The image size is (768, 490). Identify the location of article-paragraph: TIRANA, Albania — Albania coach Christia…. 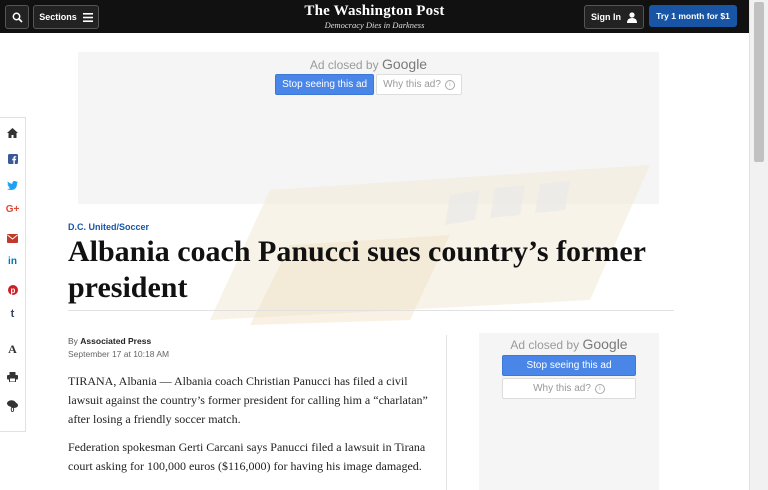
(248, 400).